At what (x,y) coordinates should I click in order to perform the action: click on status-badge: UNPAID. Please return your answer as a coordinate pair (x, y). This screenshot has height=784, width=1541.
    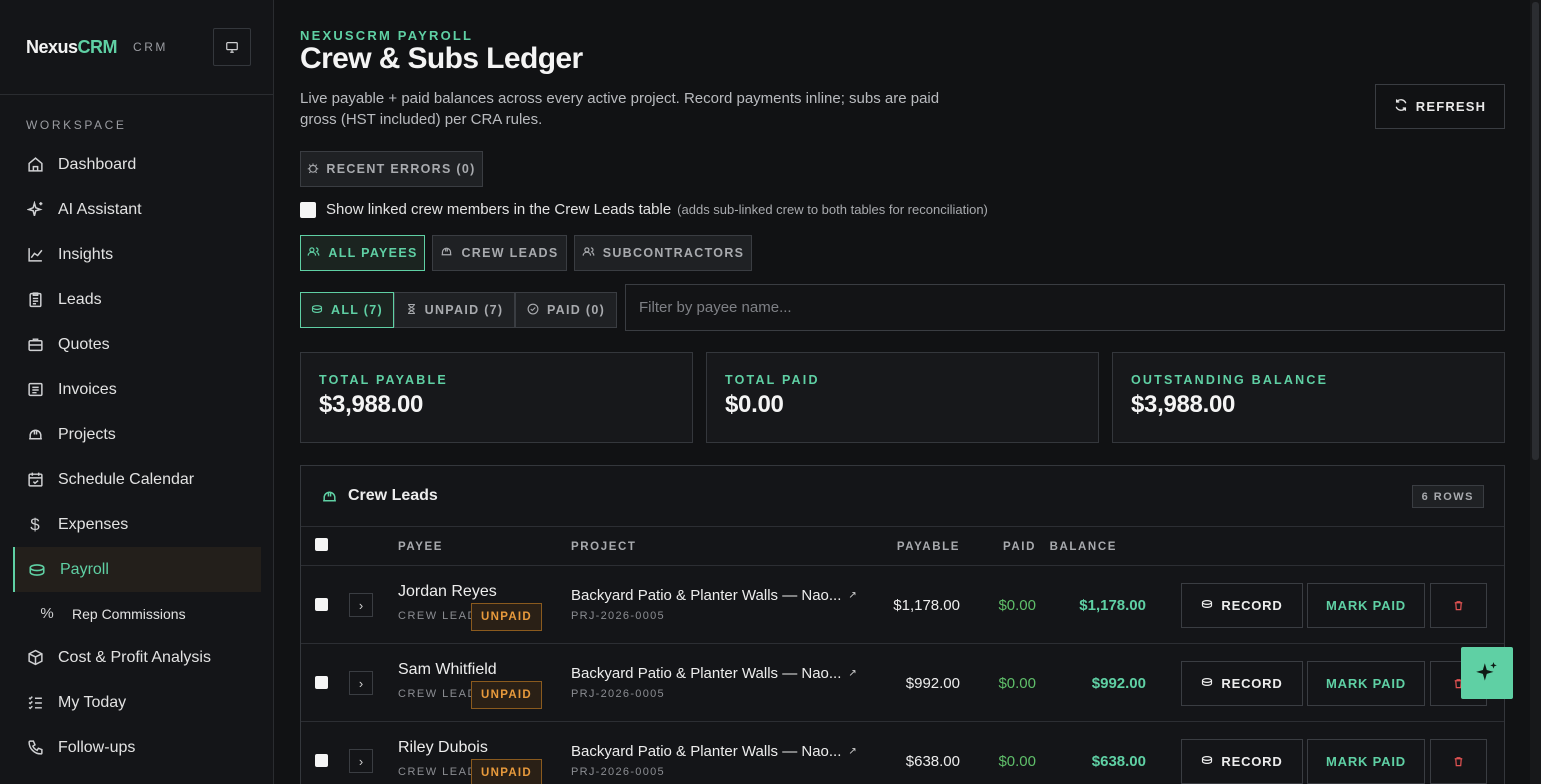
    Looking at the image, I should click on (507, 771).